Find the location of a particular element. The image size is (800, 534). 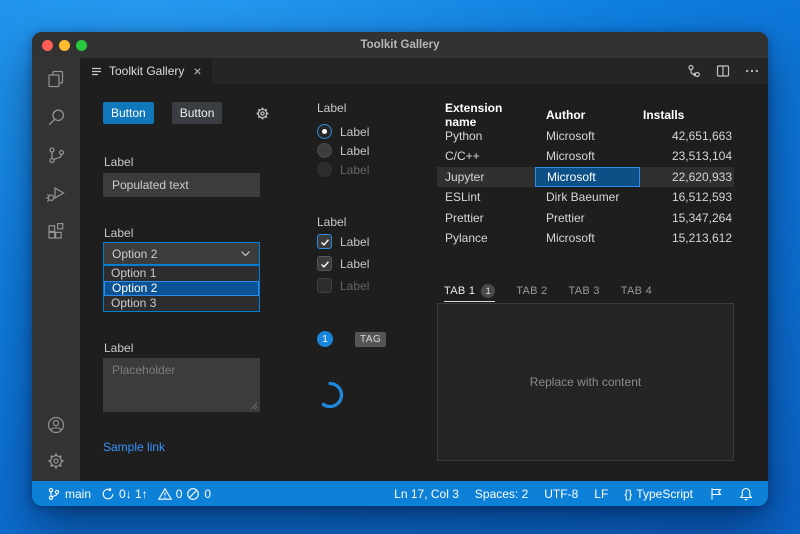

debug-icon is located at coordinates (55, 194).